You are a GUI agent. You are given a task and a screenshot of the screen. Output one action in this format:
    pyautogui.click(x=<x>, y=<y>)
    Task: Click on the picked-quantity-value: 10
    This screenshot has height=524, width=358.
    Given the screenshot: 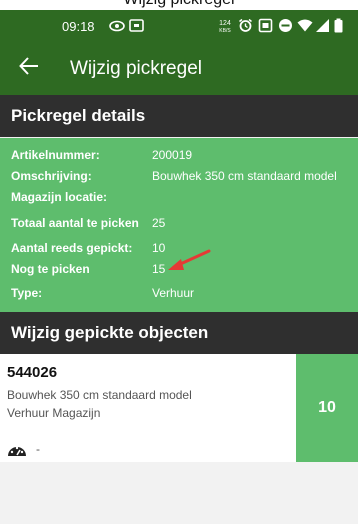 What is the action you would take?
    pyautogui.click(x=327, y=407)
    